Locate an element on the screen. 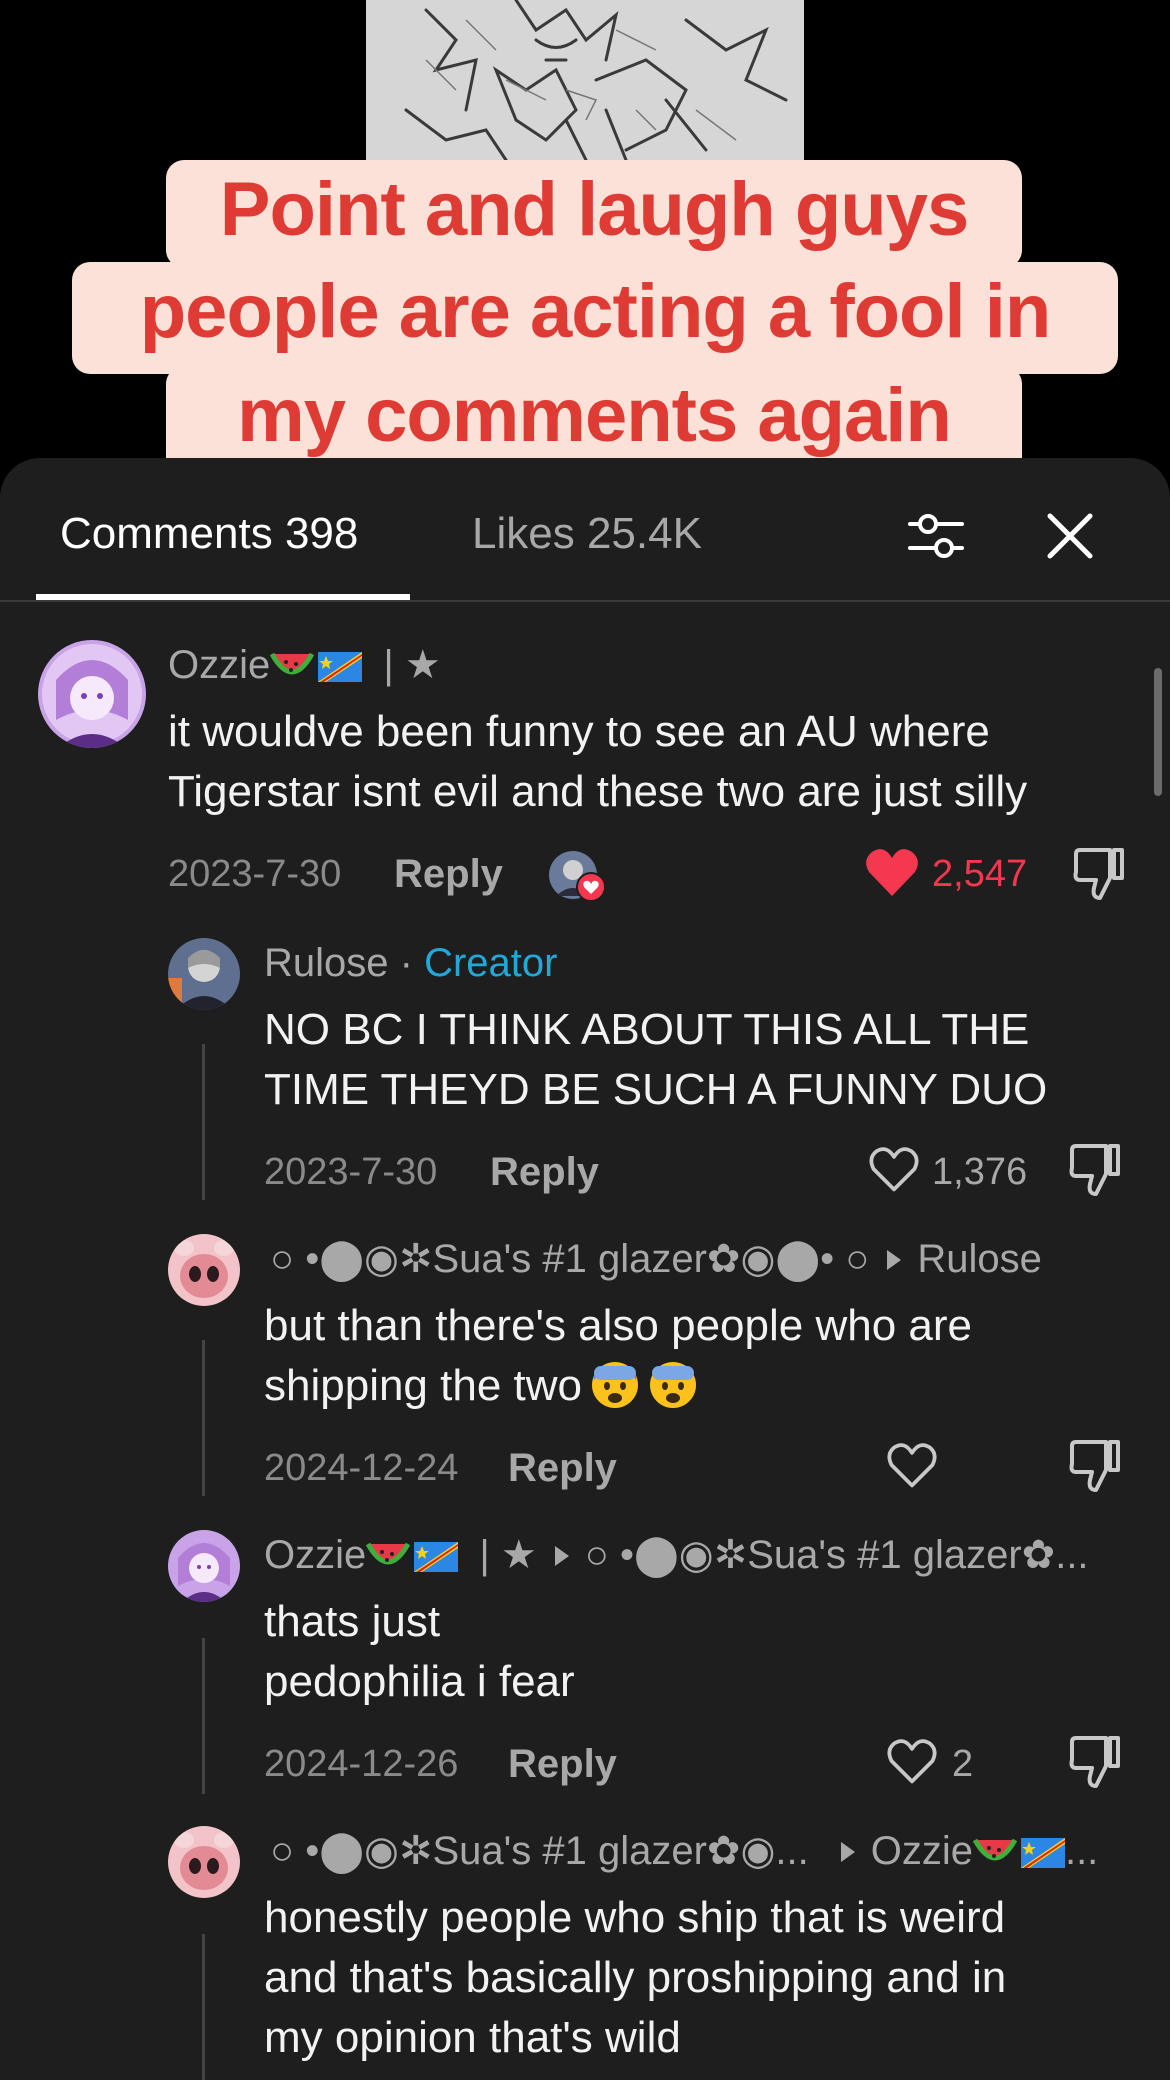  creator-badge: Creator is located at coordinates (491, 963).